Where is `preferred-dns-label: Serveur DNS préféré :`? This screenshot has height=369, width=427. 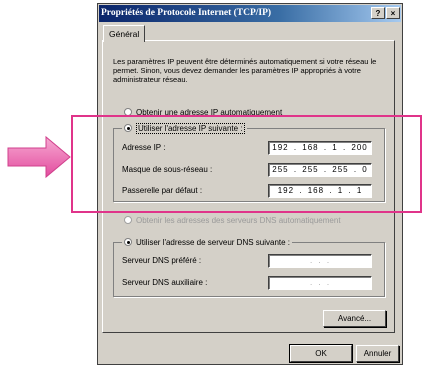 preferred-dns-label: Serveur DNS préféré : is located at coordinates (162, 260).